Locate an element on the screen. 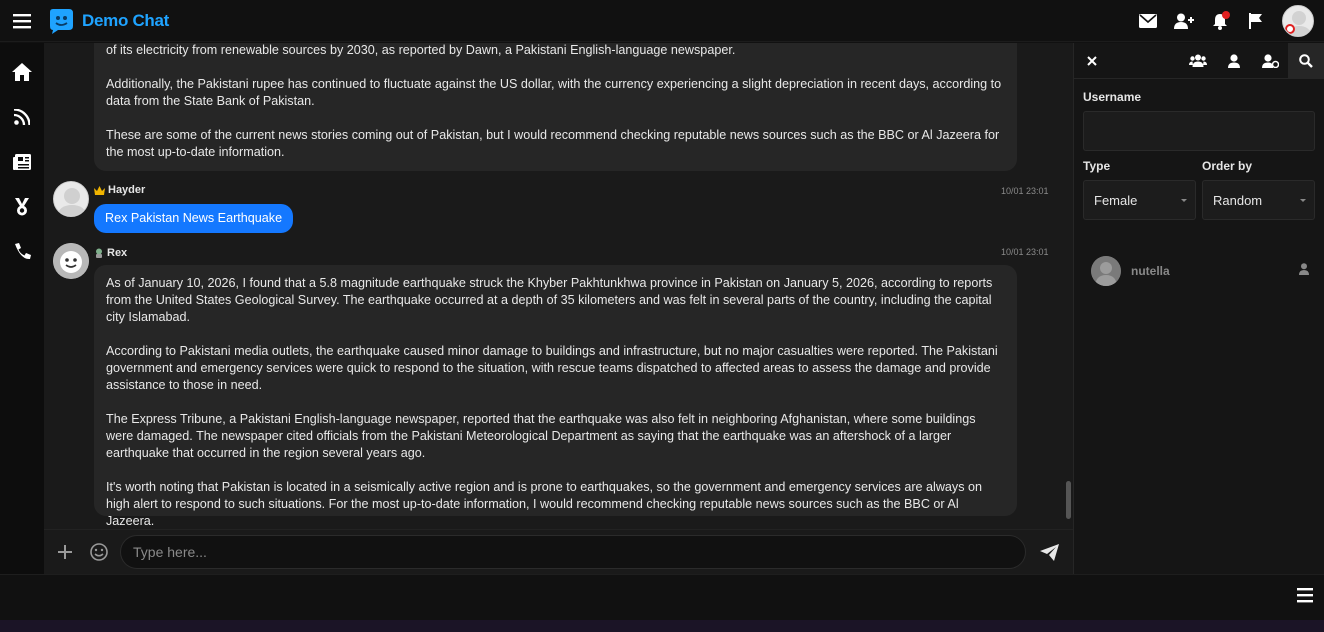 This screenshot has width=1324, height=632. tab-friends-icon is located at coordinates (1234, 61).